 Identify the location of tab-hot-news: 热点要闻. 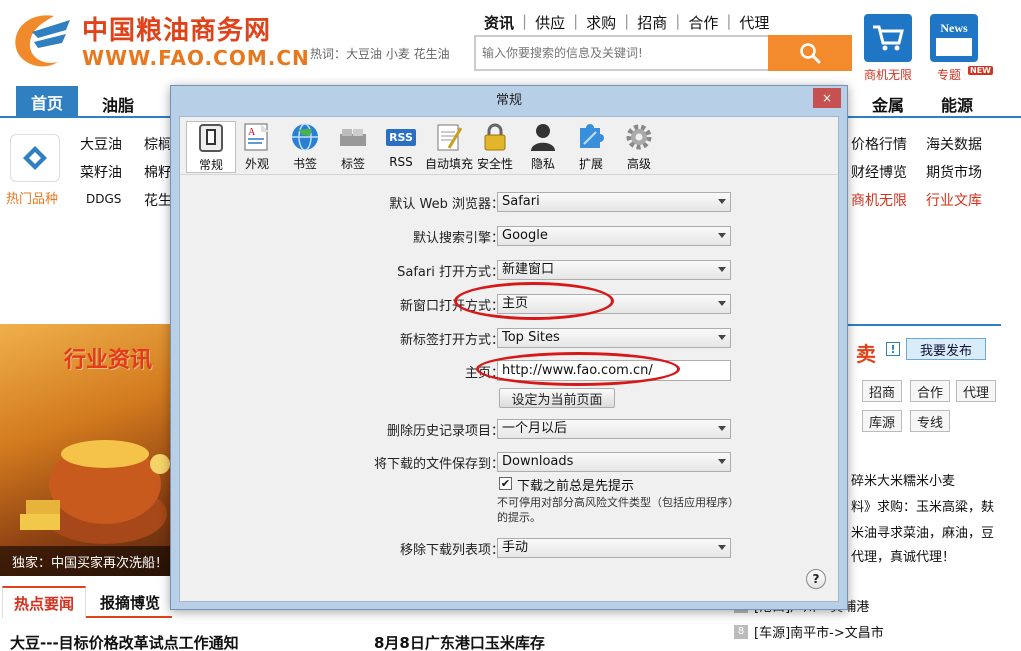
(44, 602).